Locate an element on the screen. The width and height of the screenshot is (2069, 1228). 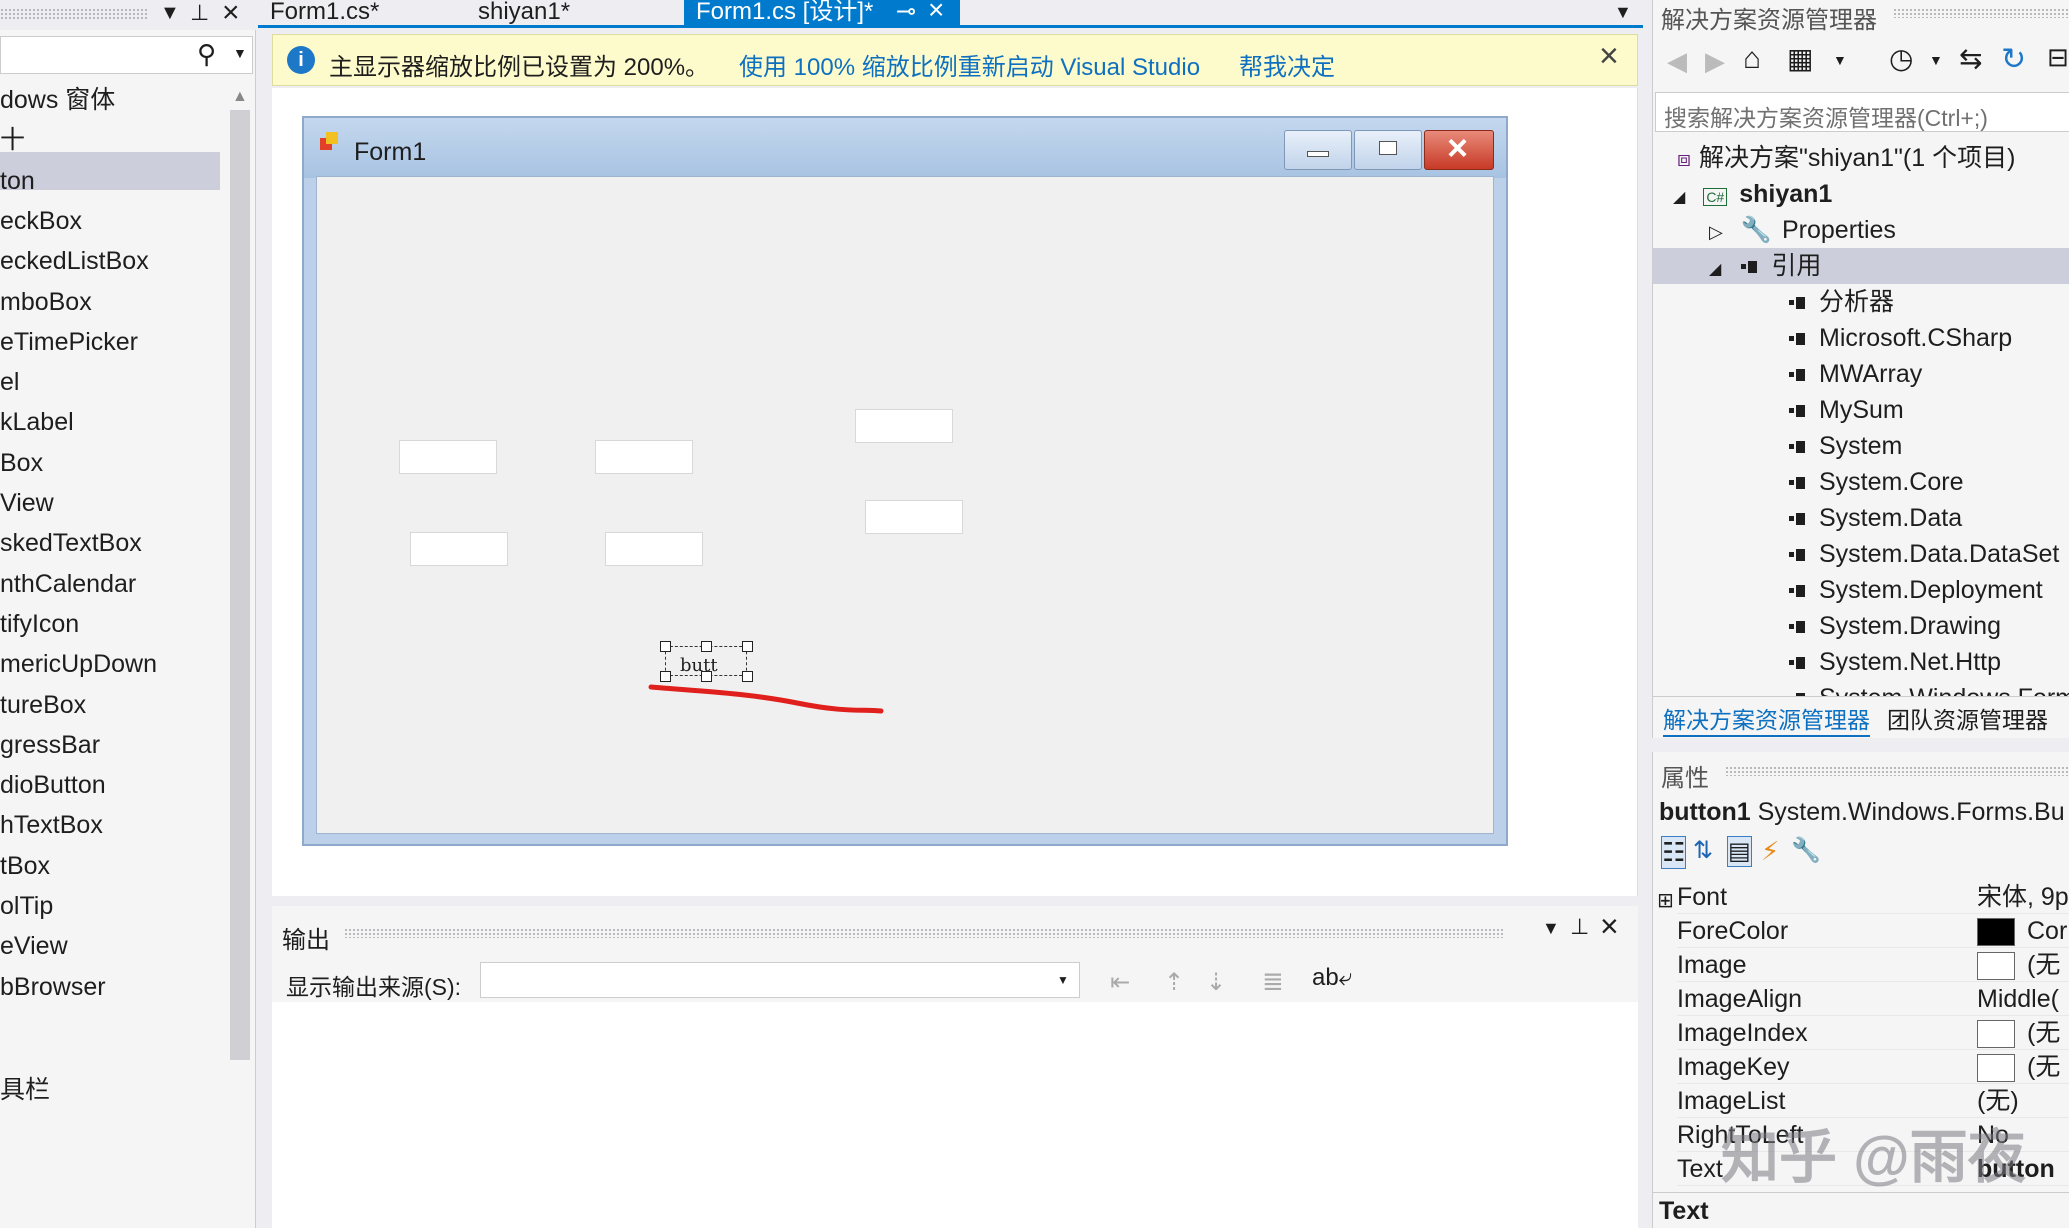
tree-reference-item: System is located at coordinates (1845, 446).